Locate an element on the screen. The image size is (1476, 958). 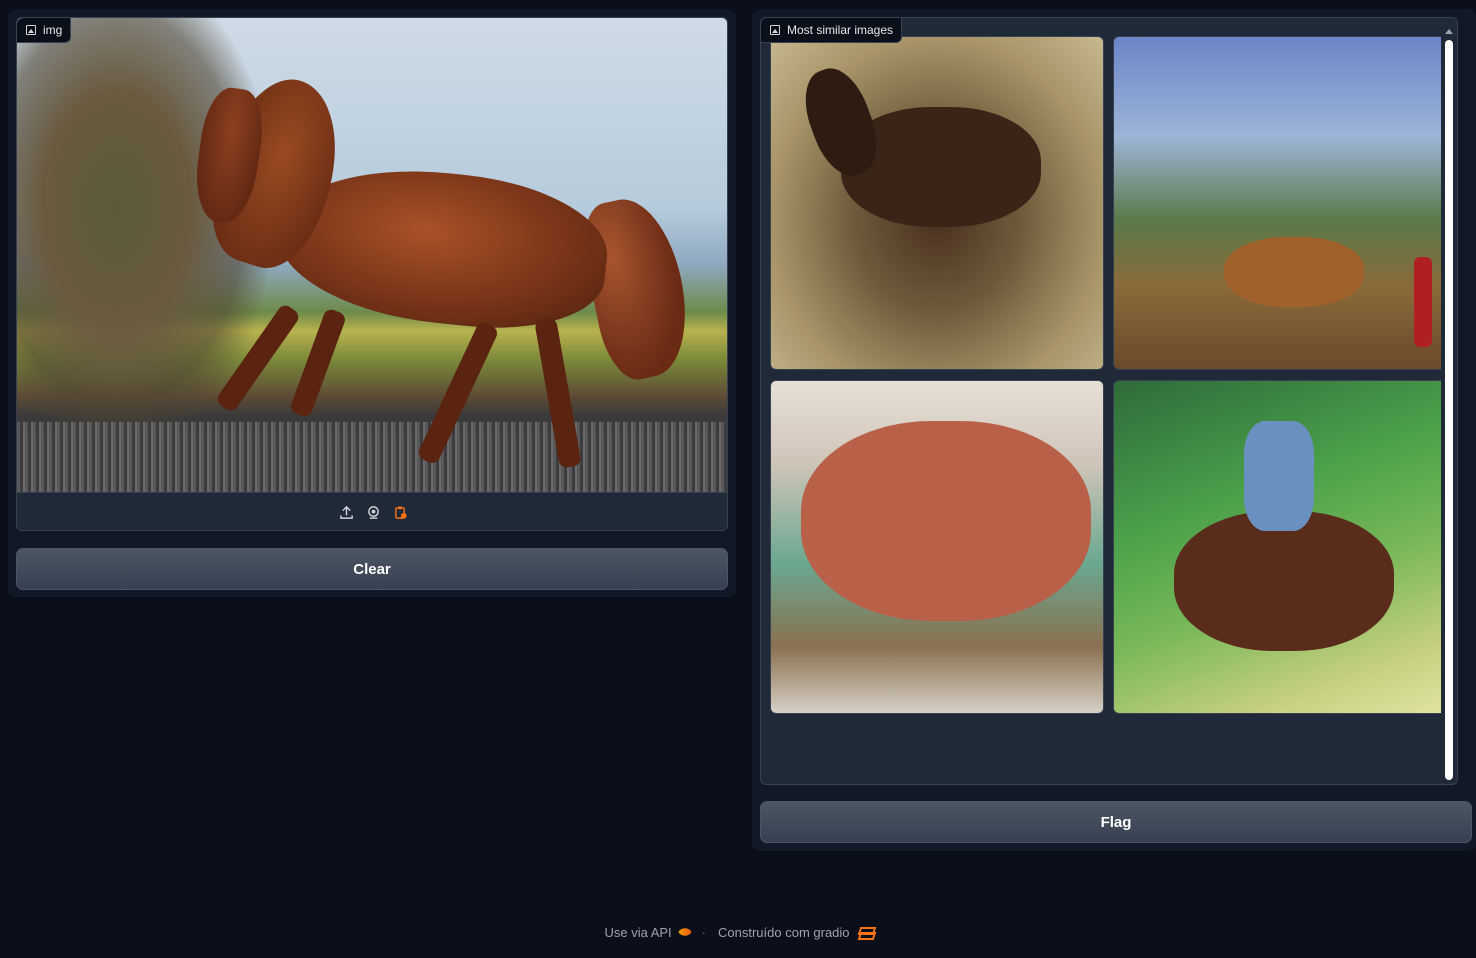
image-input-label: img is located at coordinates (44, 30).